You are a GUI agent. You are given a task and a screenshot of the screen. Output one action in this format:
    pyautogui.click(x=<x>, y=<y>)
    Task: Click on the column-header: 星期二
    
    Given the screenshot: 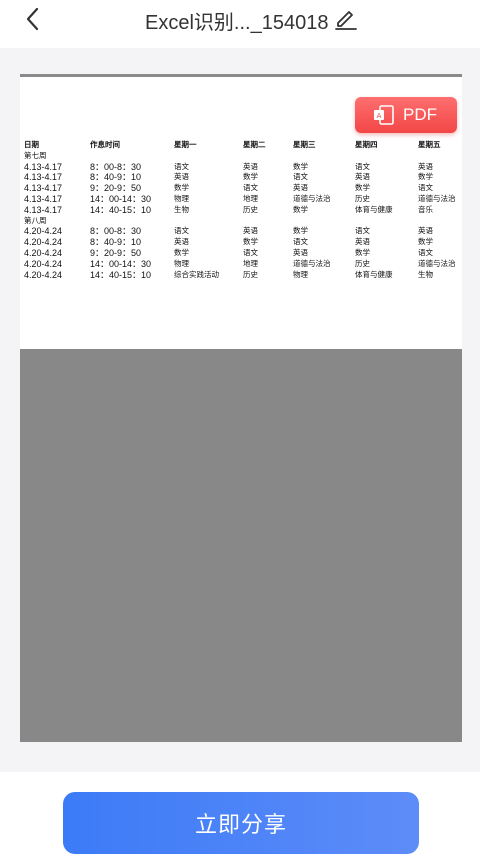 What is the action you would take?
    pyautogui.click(x=254, y=144)
    